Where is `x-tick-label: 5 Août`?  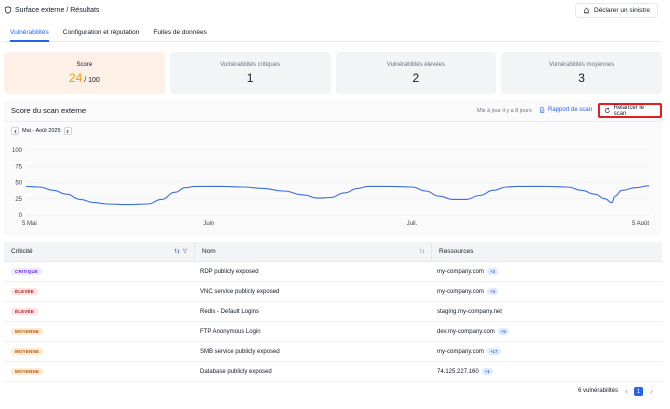
x-tick-label: 5 Août is located at coordinates (640, 224).